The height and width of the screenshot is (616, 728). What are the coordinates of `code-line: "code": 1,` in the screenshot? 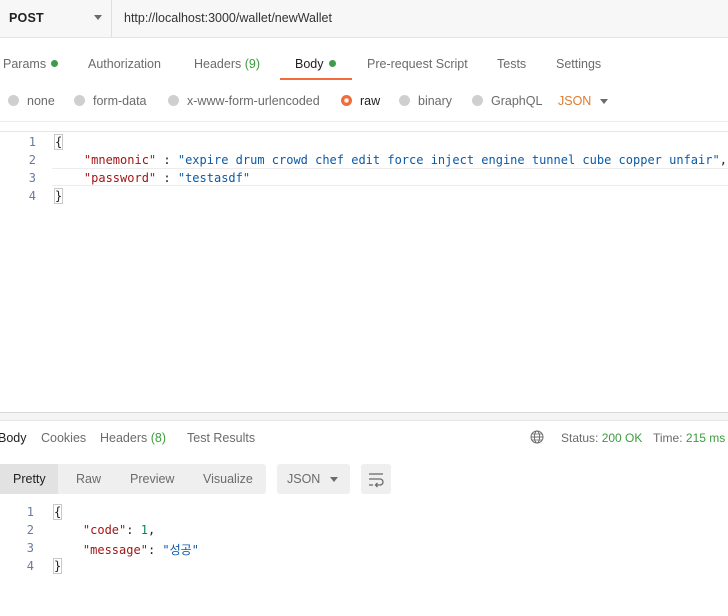 It's located at (119, 530).